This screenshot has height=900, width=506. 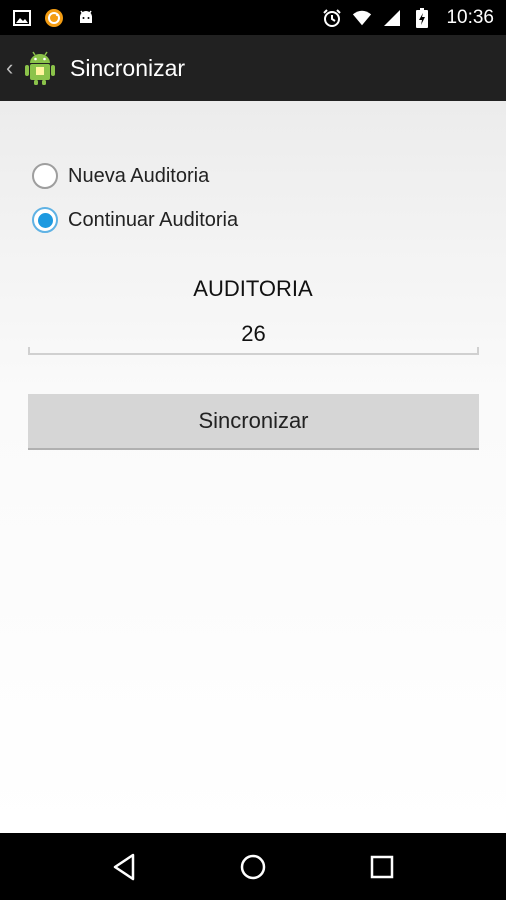 What do you see at coordinates (253, 68) in the screenshot?
I see `action-bar: ‹ Sincronizar` at bounding box center [253, 68].